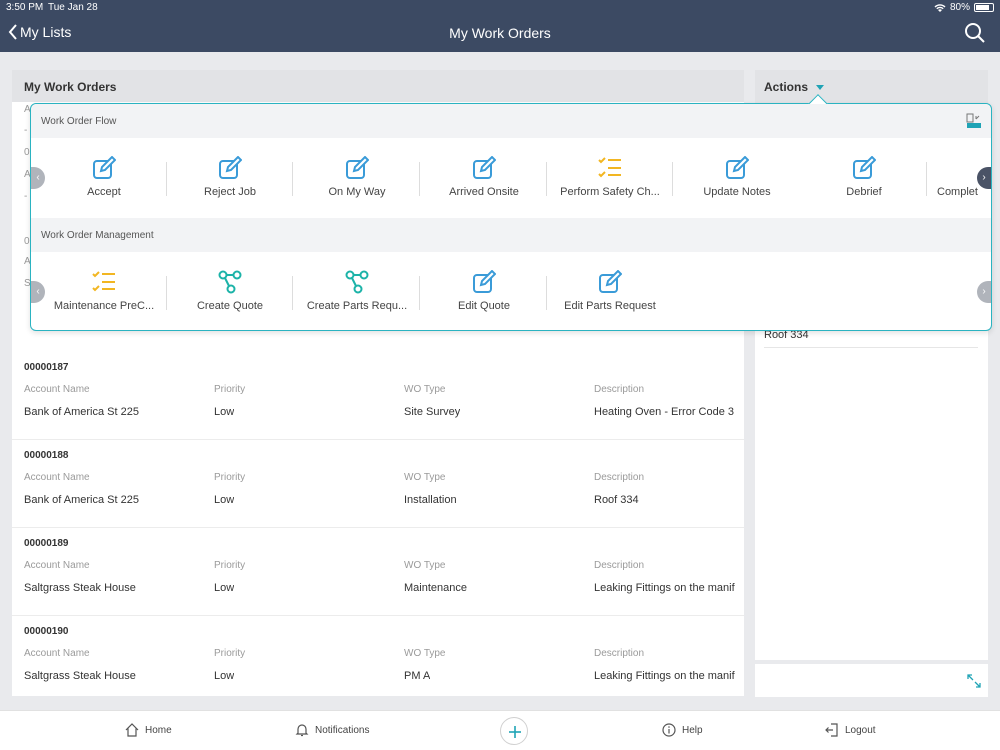  What do you see at coordinates (432, 412) in the screenshot?
I see `type-value: Site Survey` at bounding box center [432, 412].